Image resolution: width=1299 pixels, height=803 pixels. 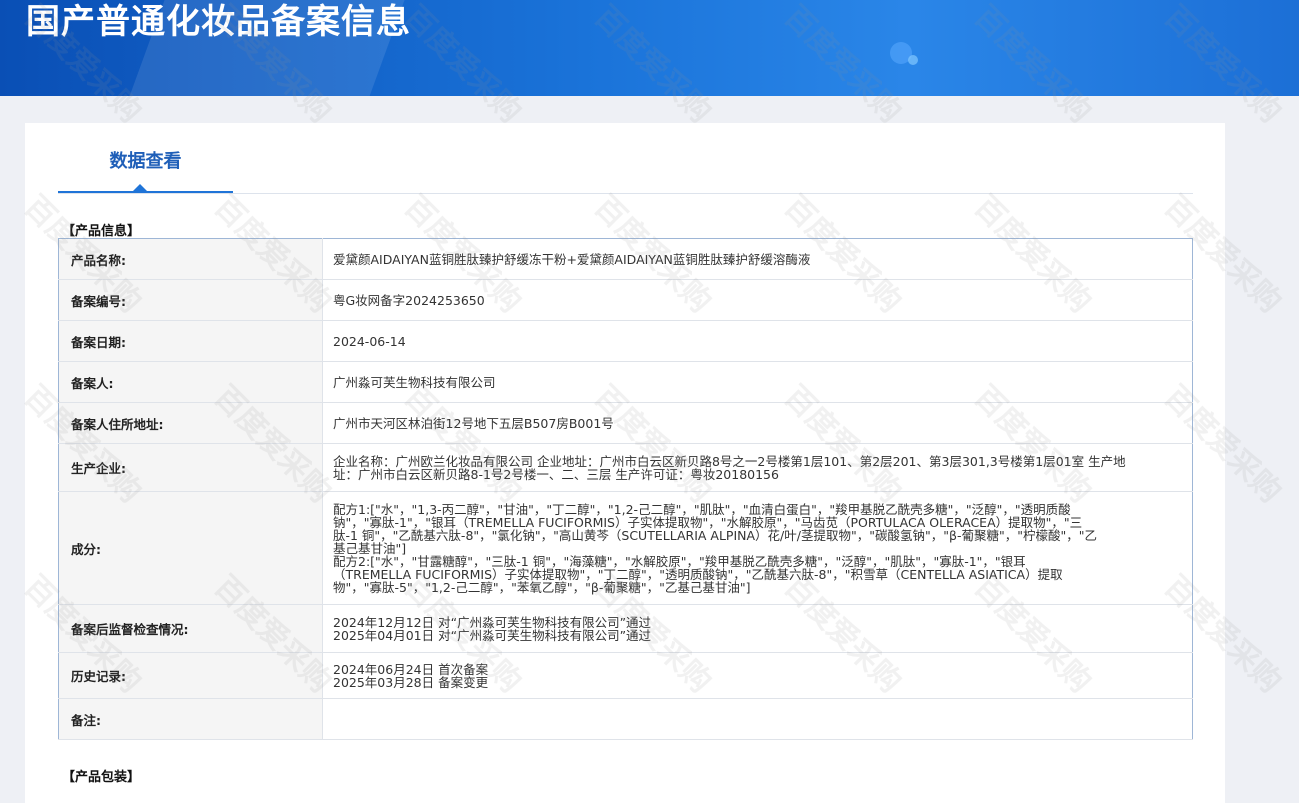 What do you see at coordinates (757, 341) in the screenshot?
I see `info-row-value: 2024-06-14` at bounding box center [757, 341].